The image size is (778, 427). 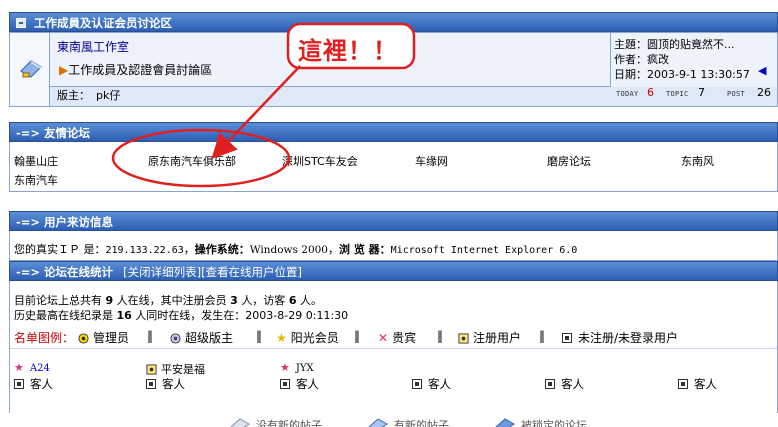 I want to click on author-name: 疯改, so click(x=658, y=59).